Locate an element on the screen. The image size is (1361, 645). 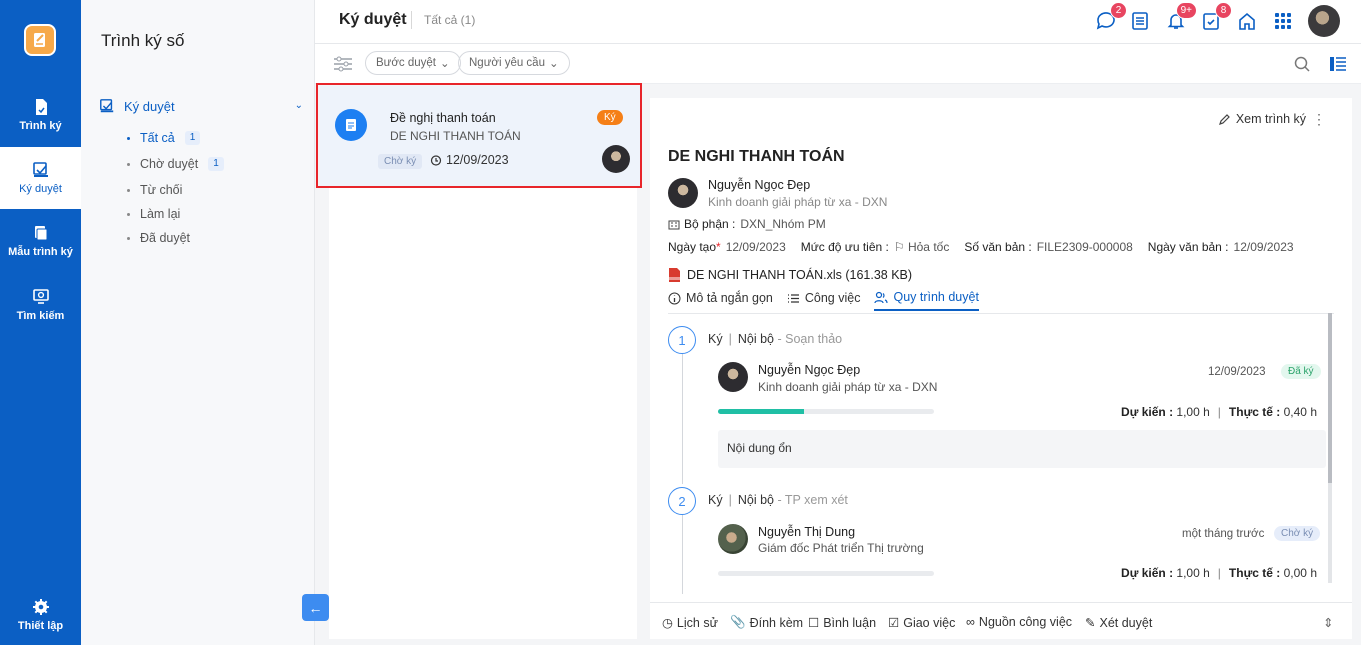
review-button: ✎ Xét duyệt is located at coordinates (1119, 623).